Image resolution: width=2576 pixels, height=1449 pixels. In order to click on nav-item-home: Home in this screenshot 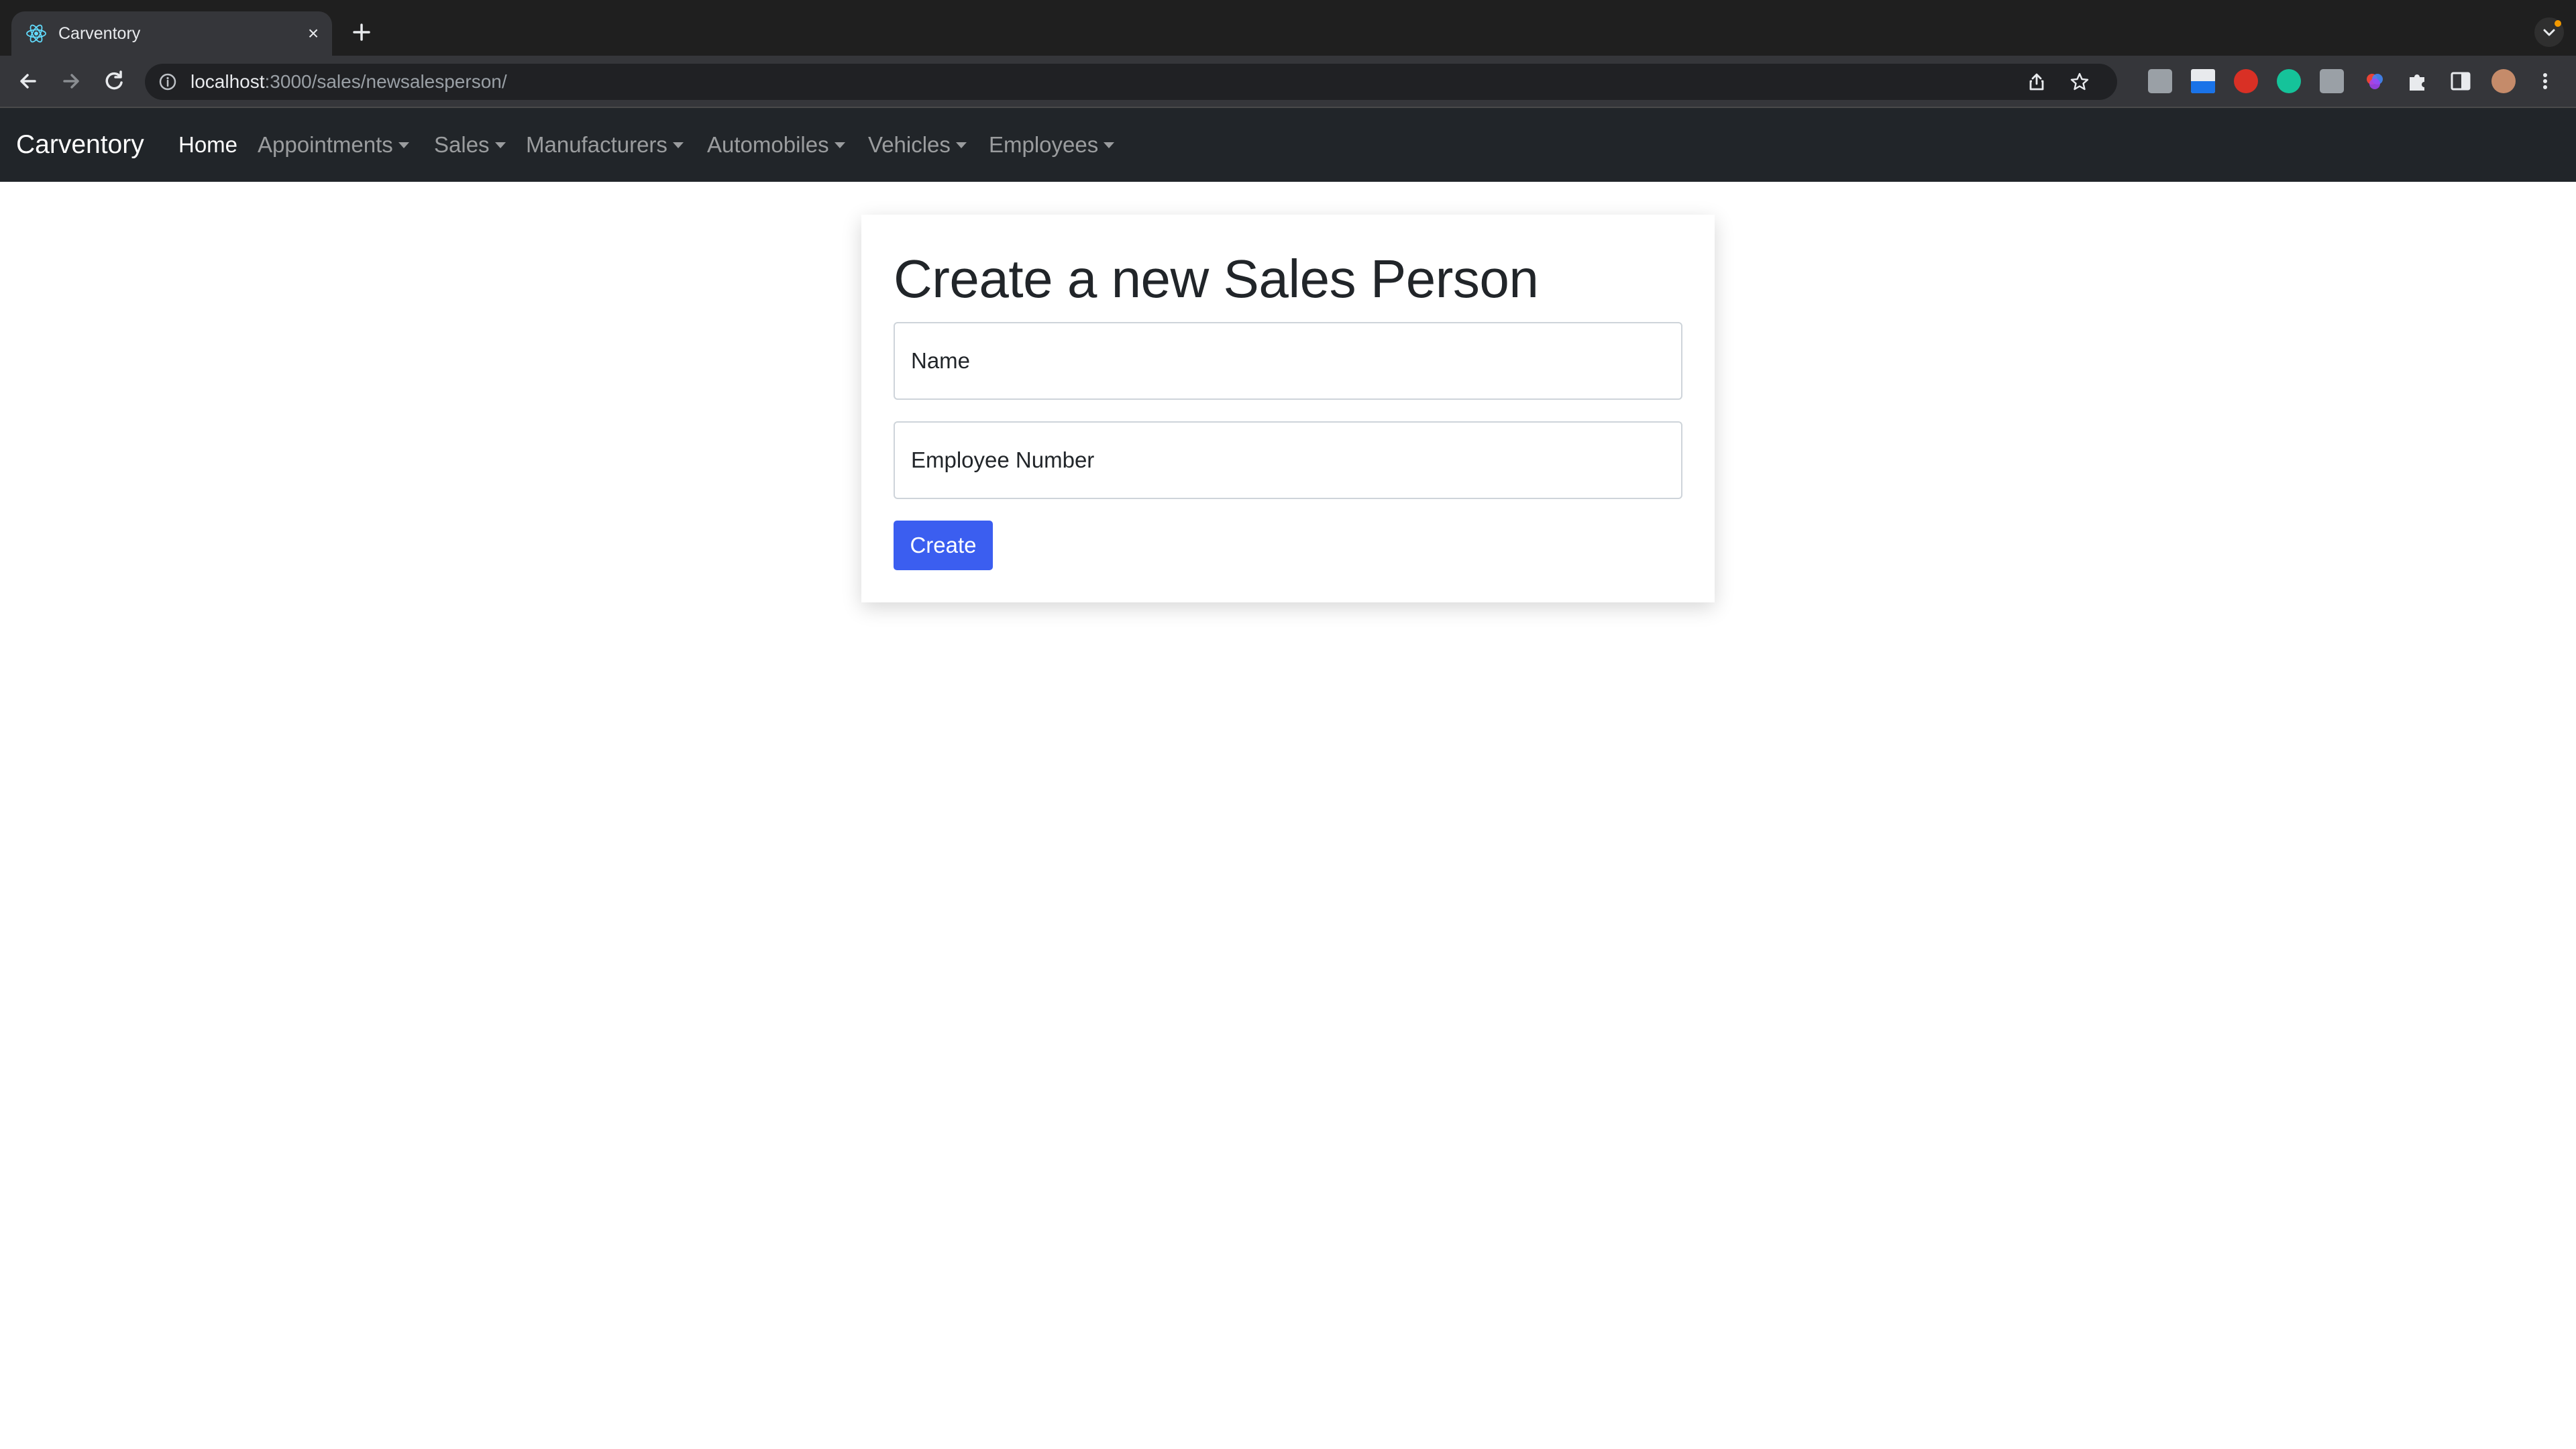, I will do `click(207, 145)`.